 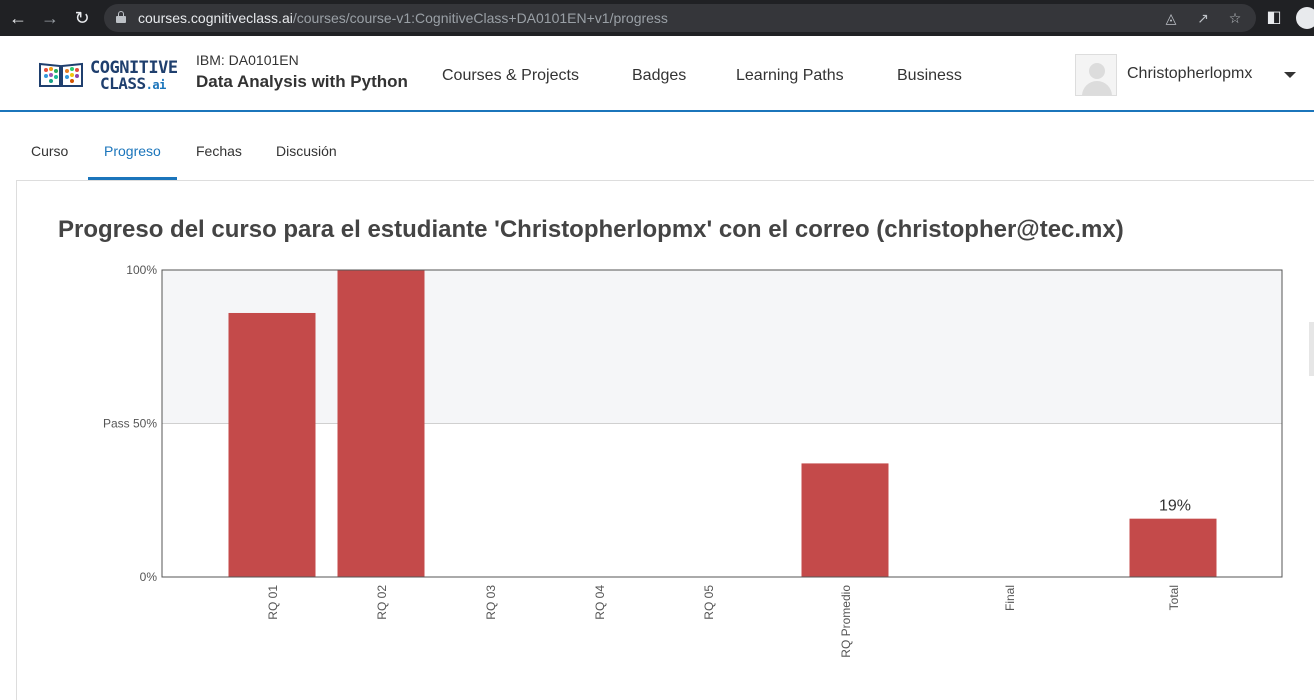 I want to click on user-name: Christopherlopmx, so click(x=1189, y=74).